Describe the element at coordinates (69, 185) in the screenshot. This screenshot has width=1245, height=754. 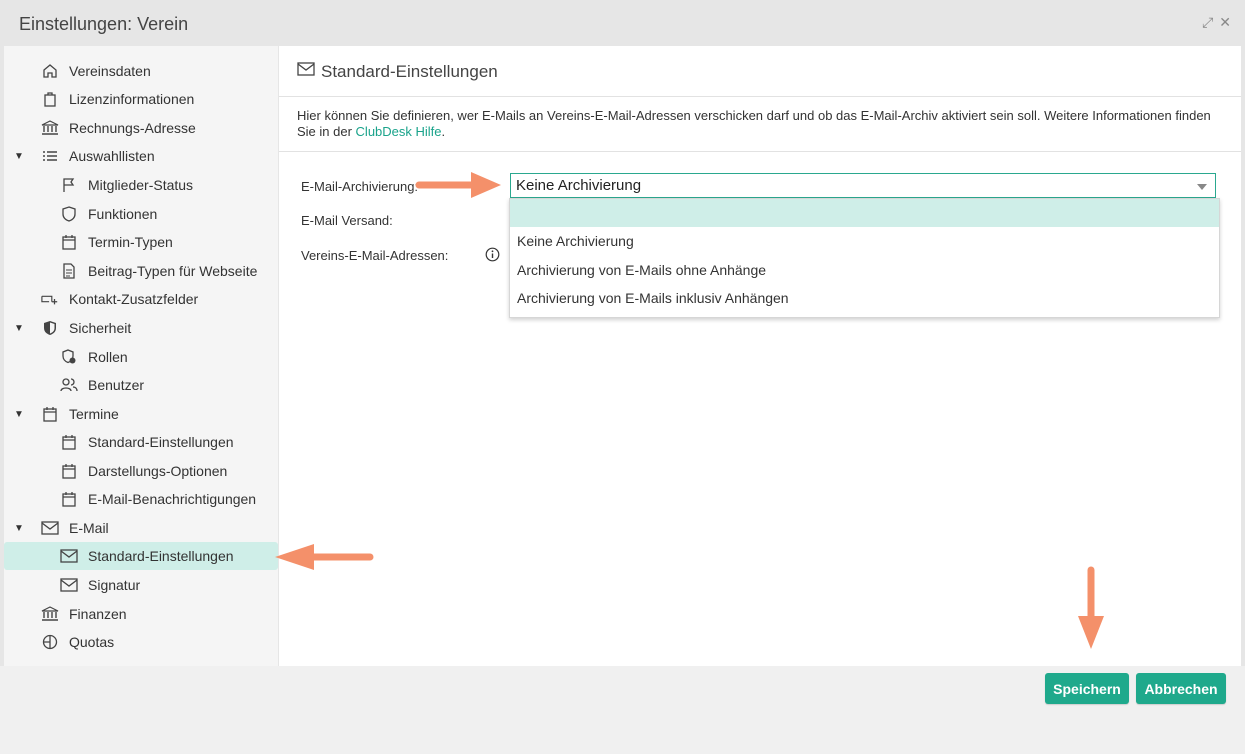
I see `flag-icon` at that location.